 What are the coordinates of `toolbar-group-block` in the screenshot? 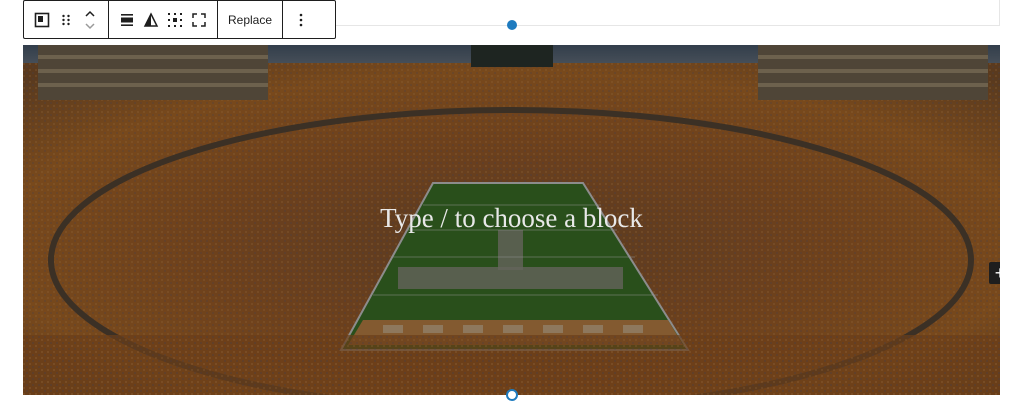 It's located at (66, 19).